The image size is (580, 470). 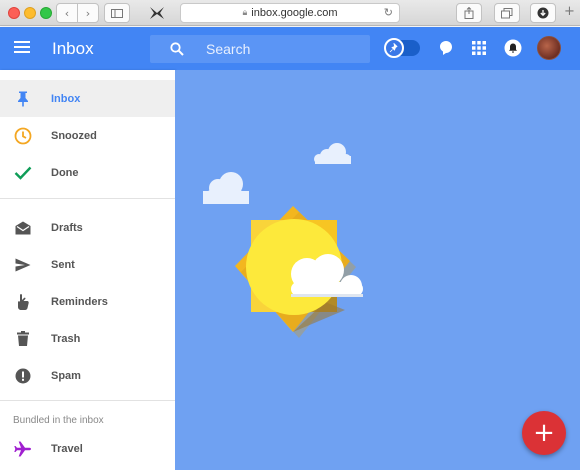 I want to click on minimize-window-button, so click(x=30, y=13).